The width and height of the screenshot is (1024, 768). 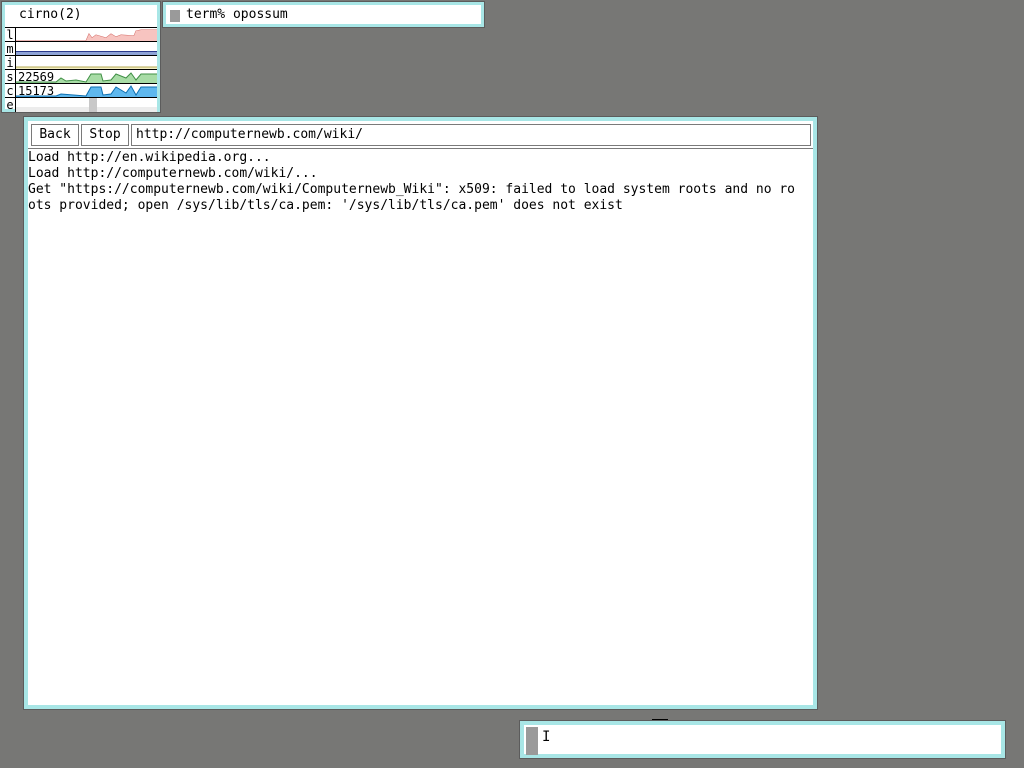 I want to click on stats-key: m, so click(x=10, y=49).